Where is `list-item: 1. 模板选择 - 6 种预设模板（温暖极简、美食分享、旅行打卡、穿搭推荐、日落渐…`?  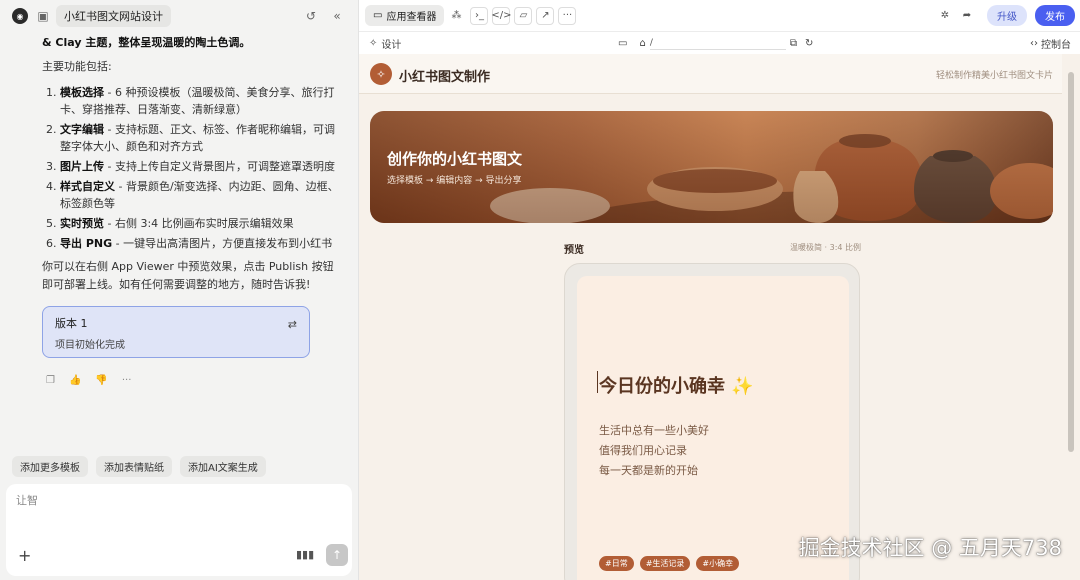
list-item: 1. 模板选择 - 6 种预设模板（温暖极简、美食分享、旅行打卡、穿搭推荐、日落渐… is located at coordinates (190, 101).